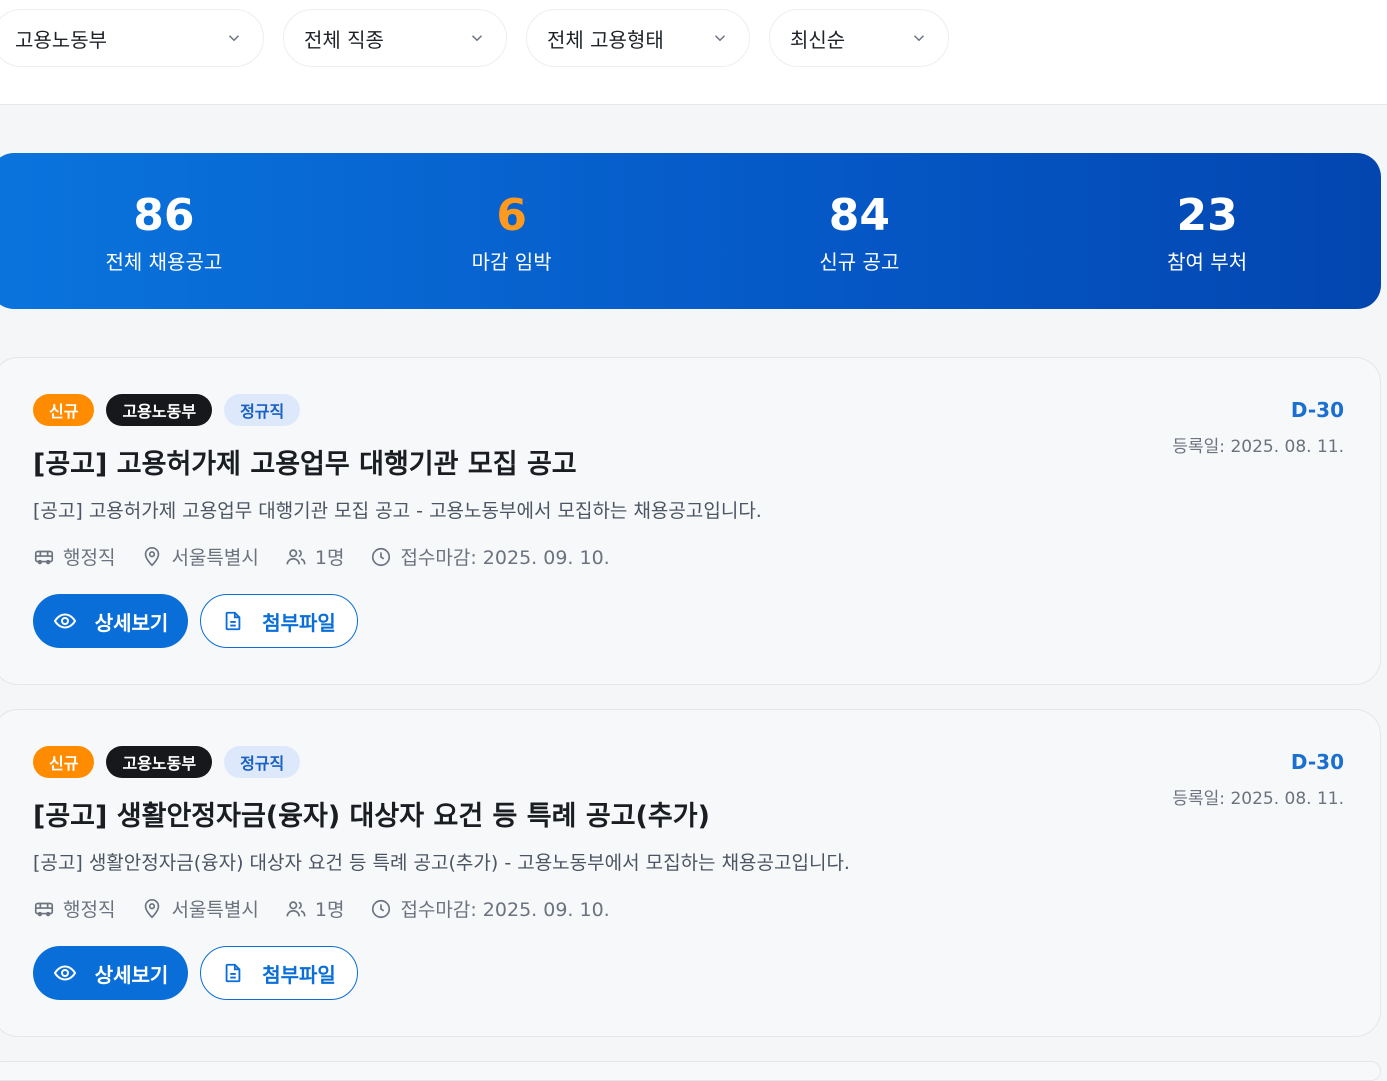 The image size is (1387, 1081). I want to click on filter-bar: 고용노동부 전체 직종 전체 고용형태 최신순, so click(693, 52).